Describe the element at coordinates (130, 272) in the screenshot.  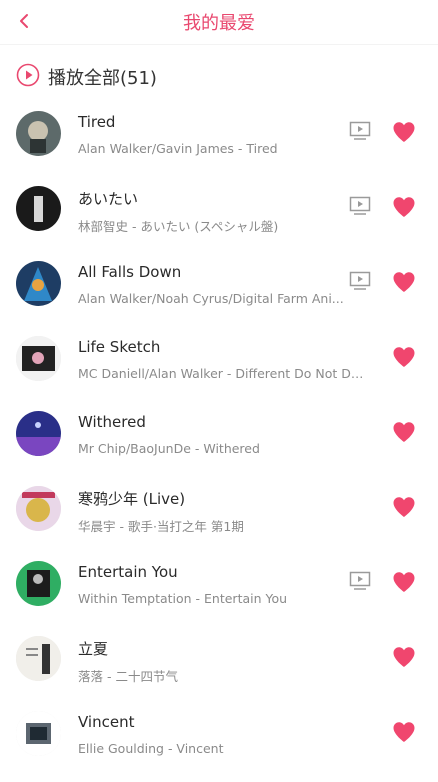
I see `song-title: All Falls Down` at that location.